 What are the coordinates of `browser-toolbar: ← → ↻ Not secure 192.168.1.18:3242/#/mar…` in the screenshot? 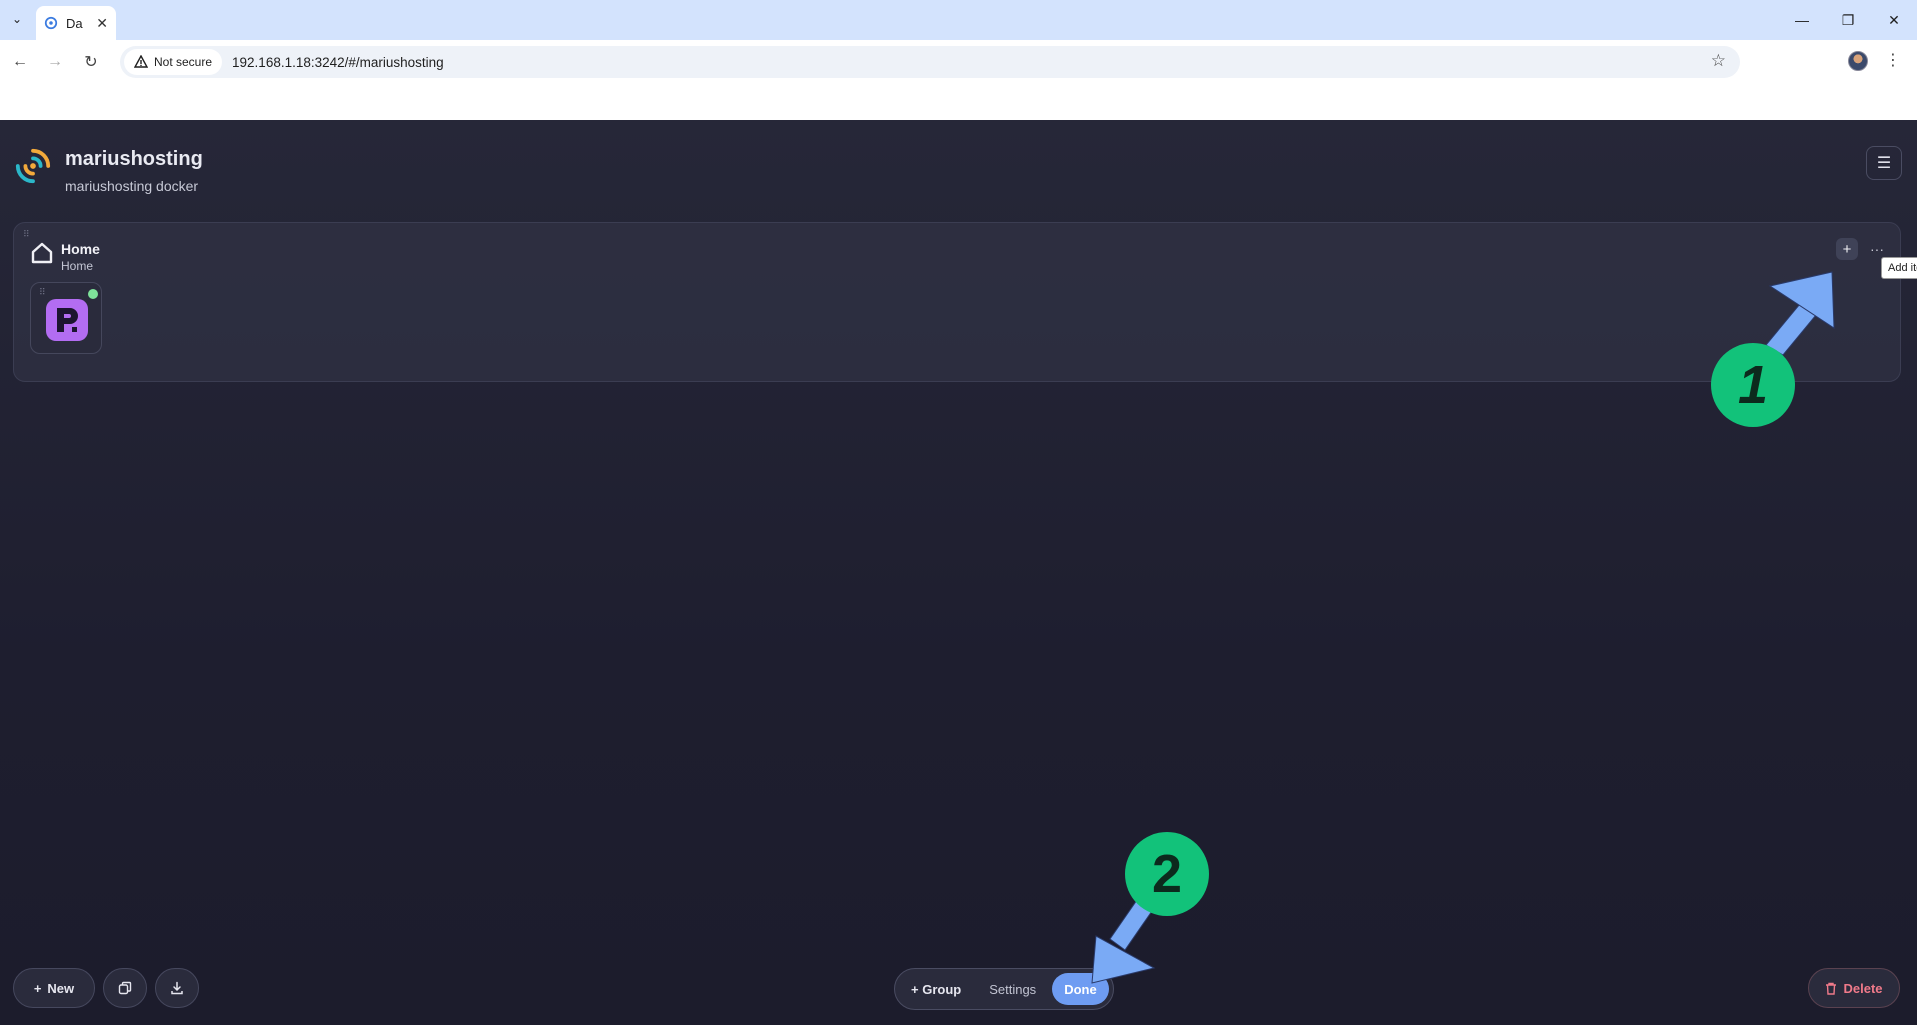 It's located at (958, 62).